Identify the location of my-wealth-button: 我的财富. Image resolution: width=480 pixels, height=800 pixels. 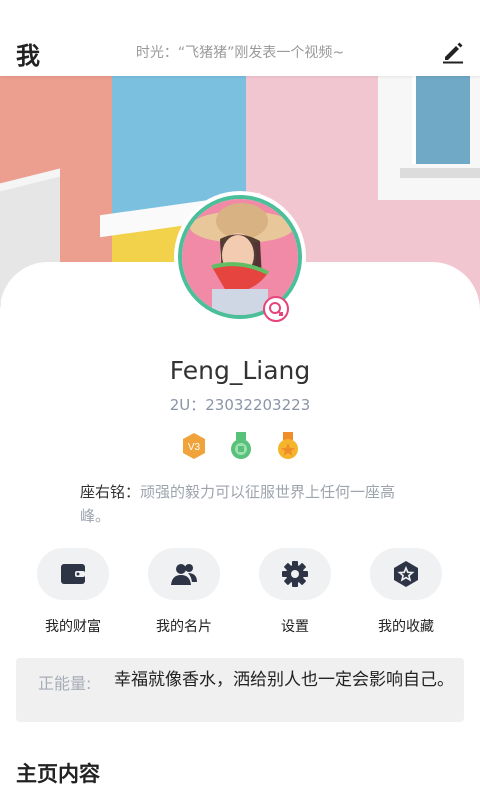
(73, 592).